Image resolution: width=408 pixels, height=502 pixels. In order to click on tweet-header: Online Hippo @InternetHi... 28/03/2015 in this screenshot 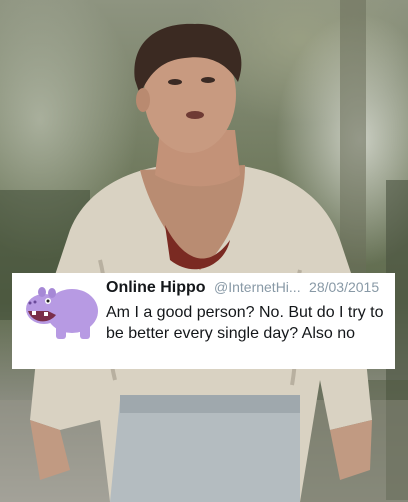, I will do `click(247, 290)`.